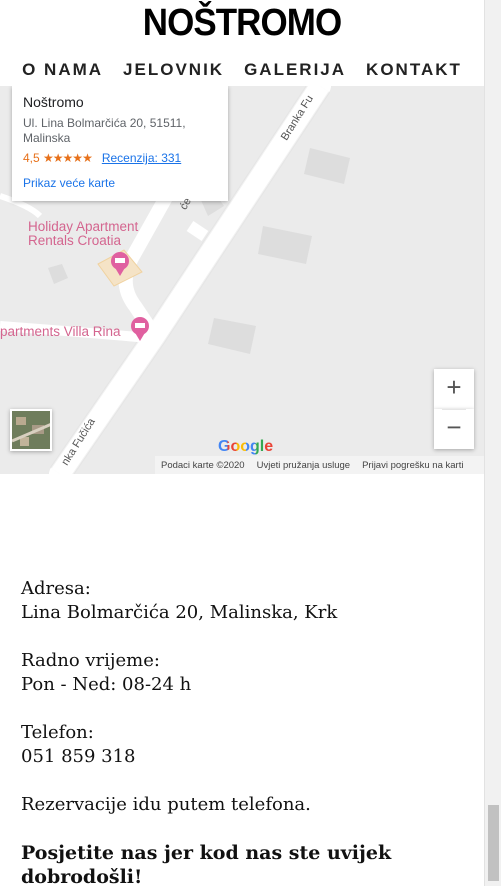 This screenshot has height=886, width=501. Describe the element at coordinates (57, 732) in the screenshot. I see `phone-label: Telefon:` at that location.